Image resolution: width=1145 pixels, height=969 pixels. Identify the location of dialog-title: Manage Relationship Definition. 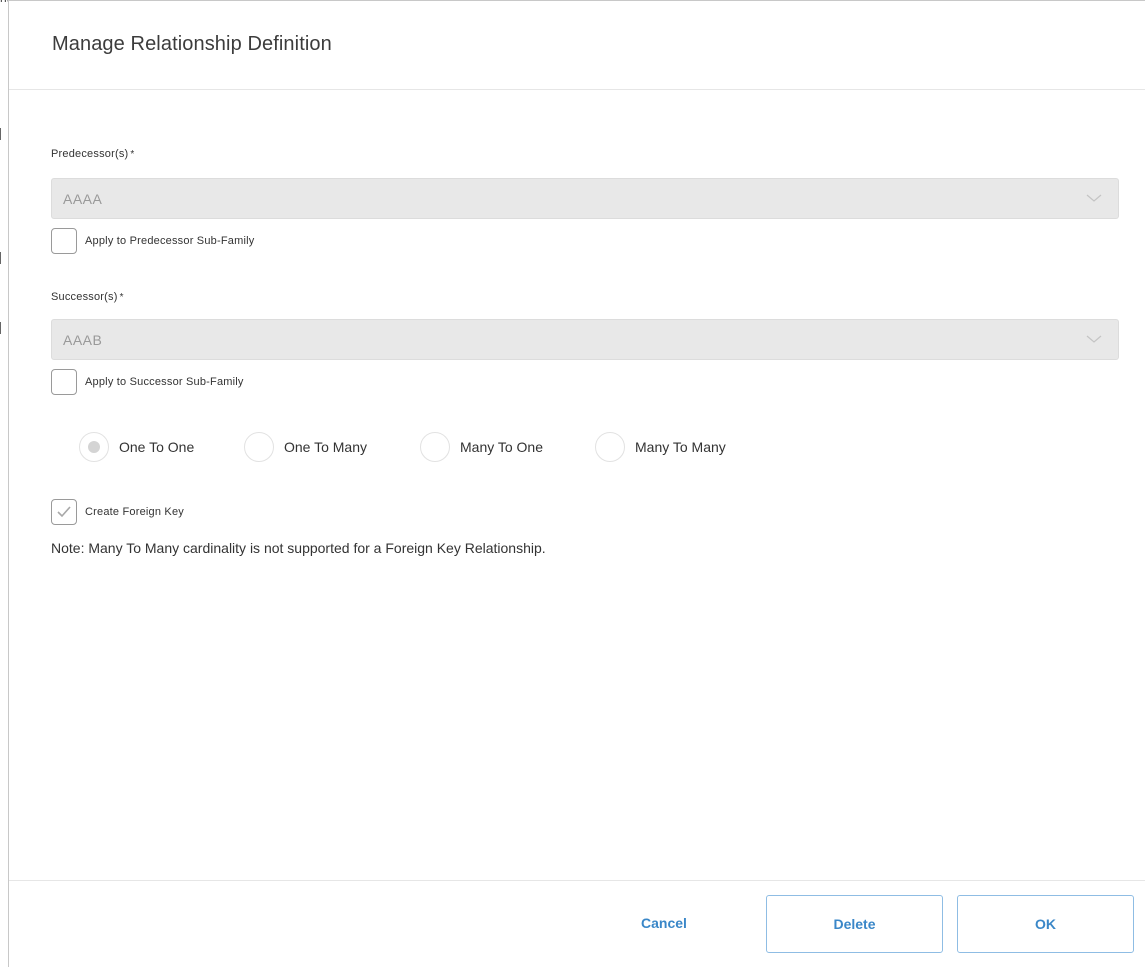
(192, 44).